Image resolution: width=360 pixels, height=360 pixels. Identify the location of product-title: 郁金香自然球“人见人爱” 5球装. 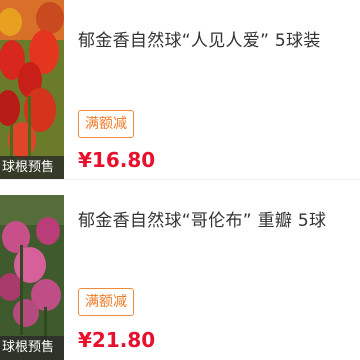
(219, 38).